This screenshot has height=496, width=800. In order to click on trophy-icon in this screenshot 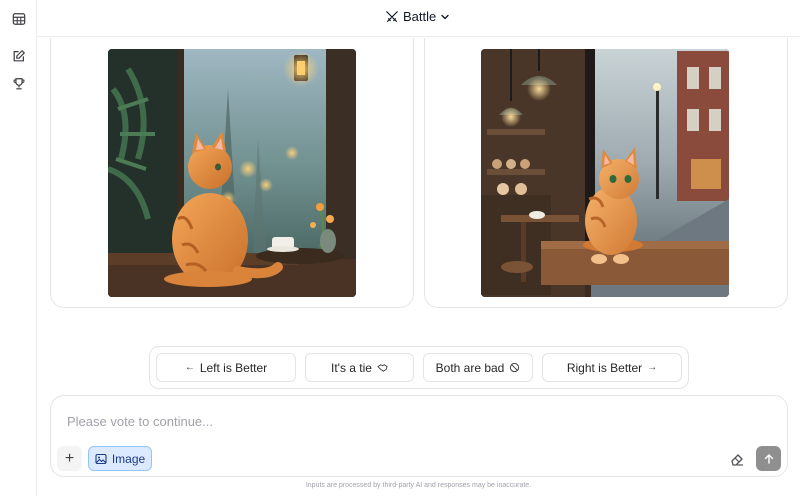, I will do `click(18, 83)`.